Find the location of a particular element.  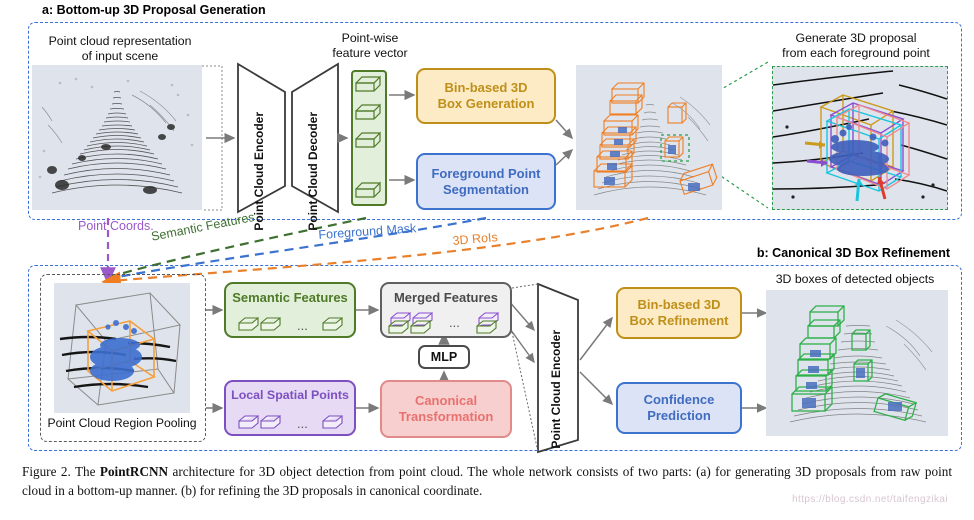

connector-label-point-coords: Point Coords. is located at coordinates (116, 226).